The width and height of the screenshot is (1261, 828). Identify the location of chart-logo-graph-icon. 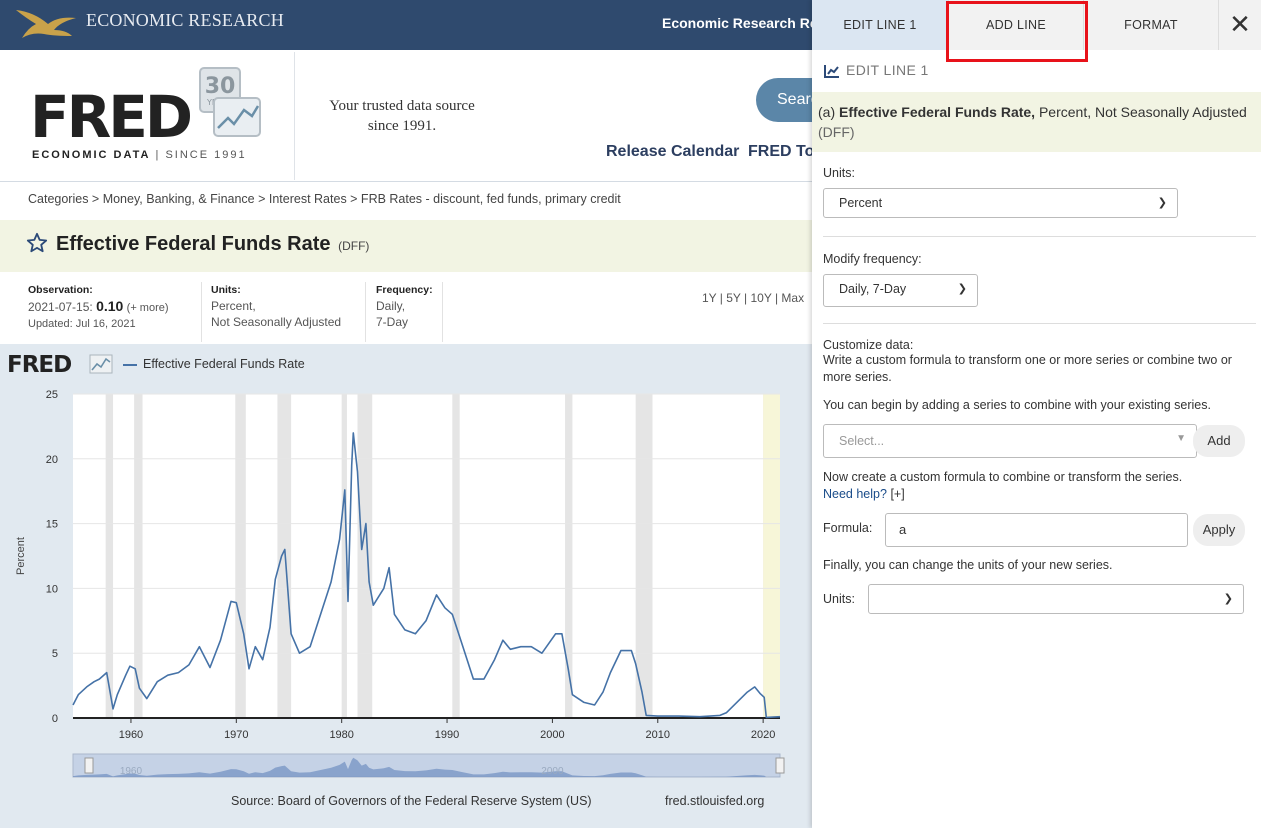
(101, 364).